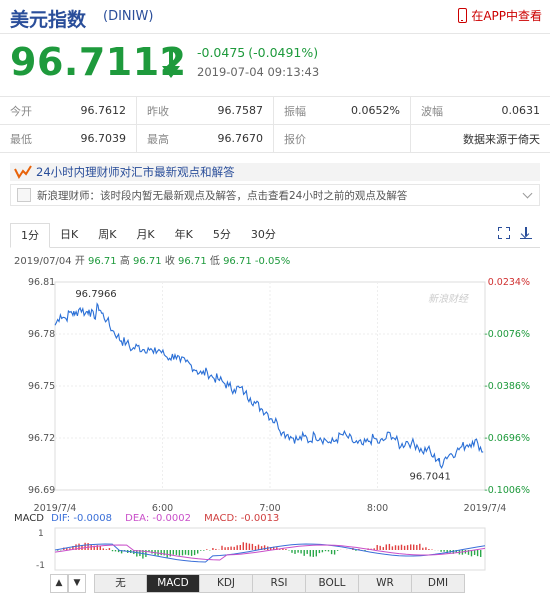 The width and height of the screenshot is (550, 596). Describe the element at coordinates (527, 193) in the screenshot. I see `chevron-down-icon` at that location.